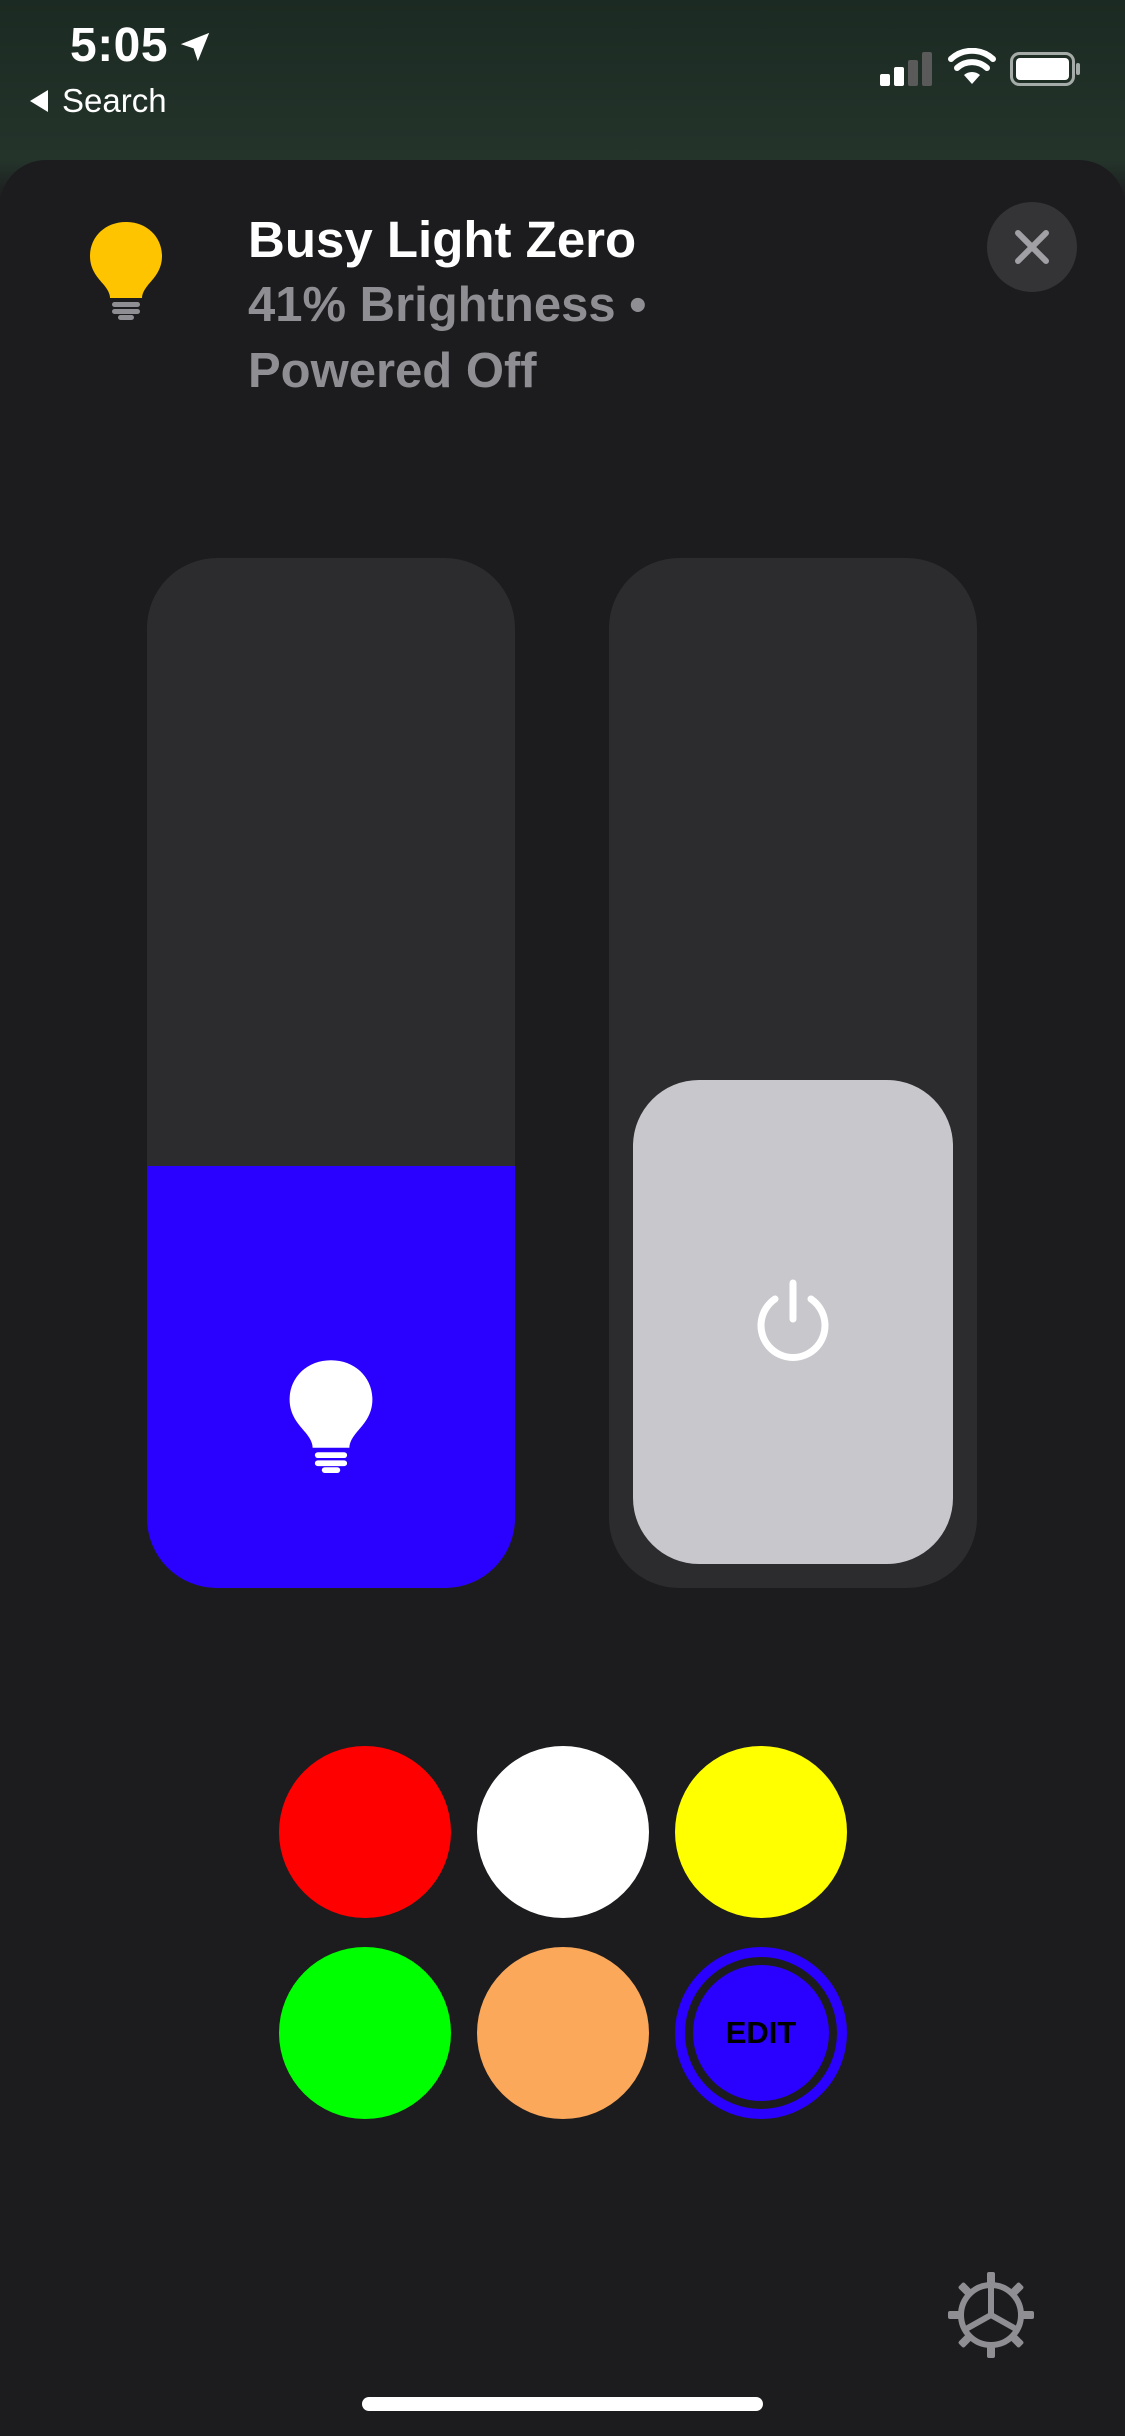  I want to click on back-to-search-link: Search, so click(98, 101).